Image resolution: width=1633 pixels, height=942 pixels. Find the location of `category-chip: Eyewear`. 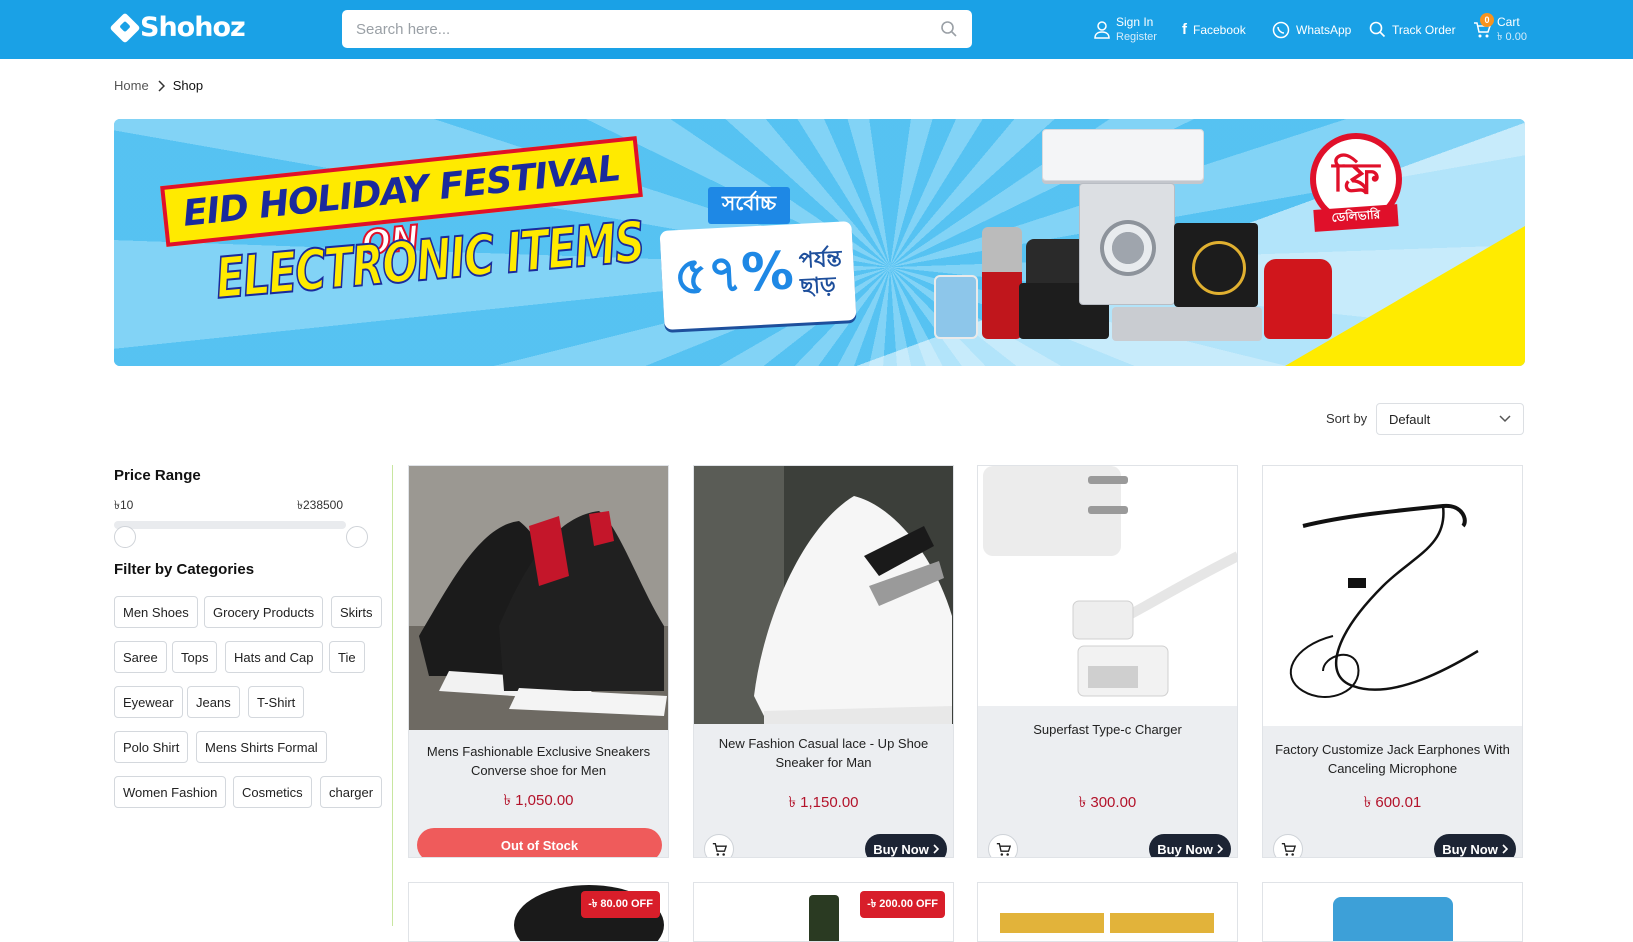

category-chip: Eyewear is located at coordinates (148, 702).